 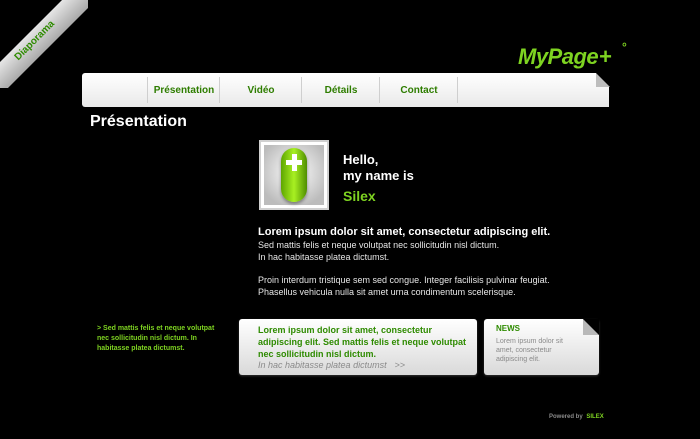 I want to click on diaporama-corner: Diaporama, so click(x=44, y=44).